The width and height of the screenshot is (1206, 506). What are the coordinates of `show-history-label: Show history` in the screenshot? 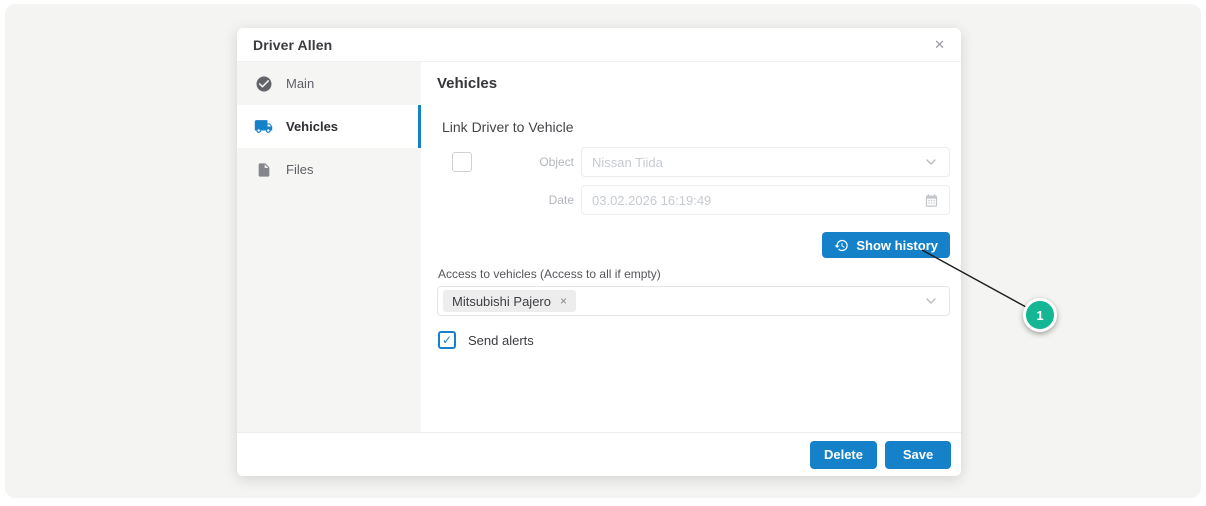 It's located at (897, 245).